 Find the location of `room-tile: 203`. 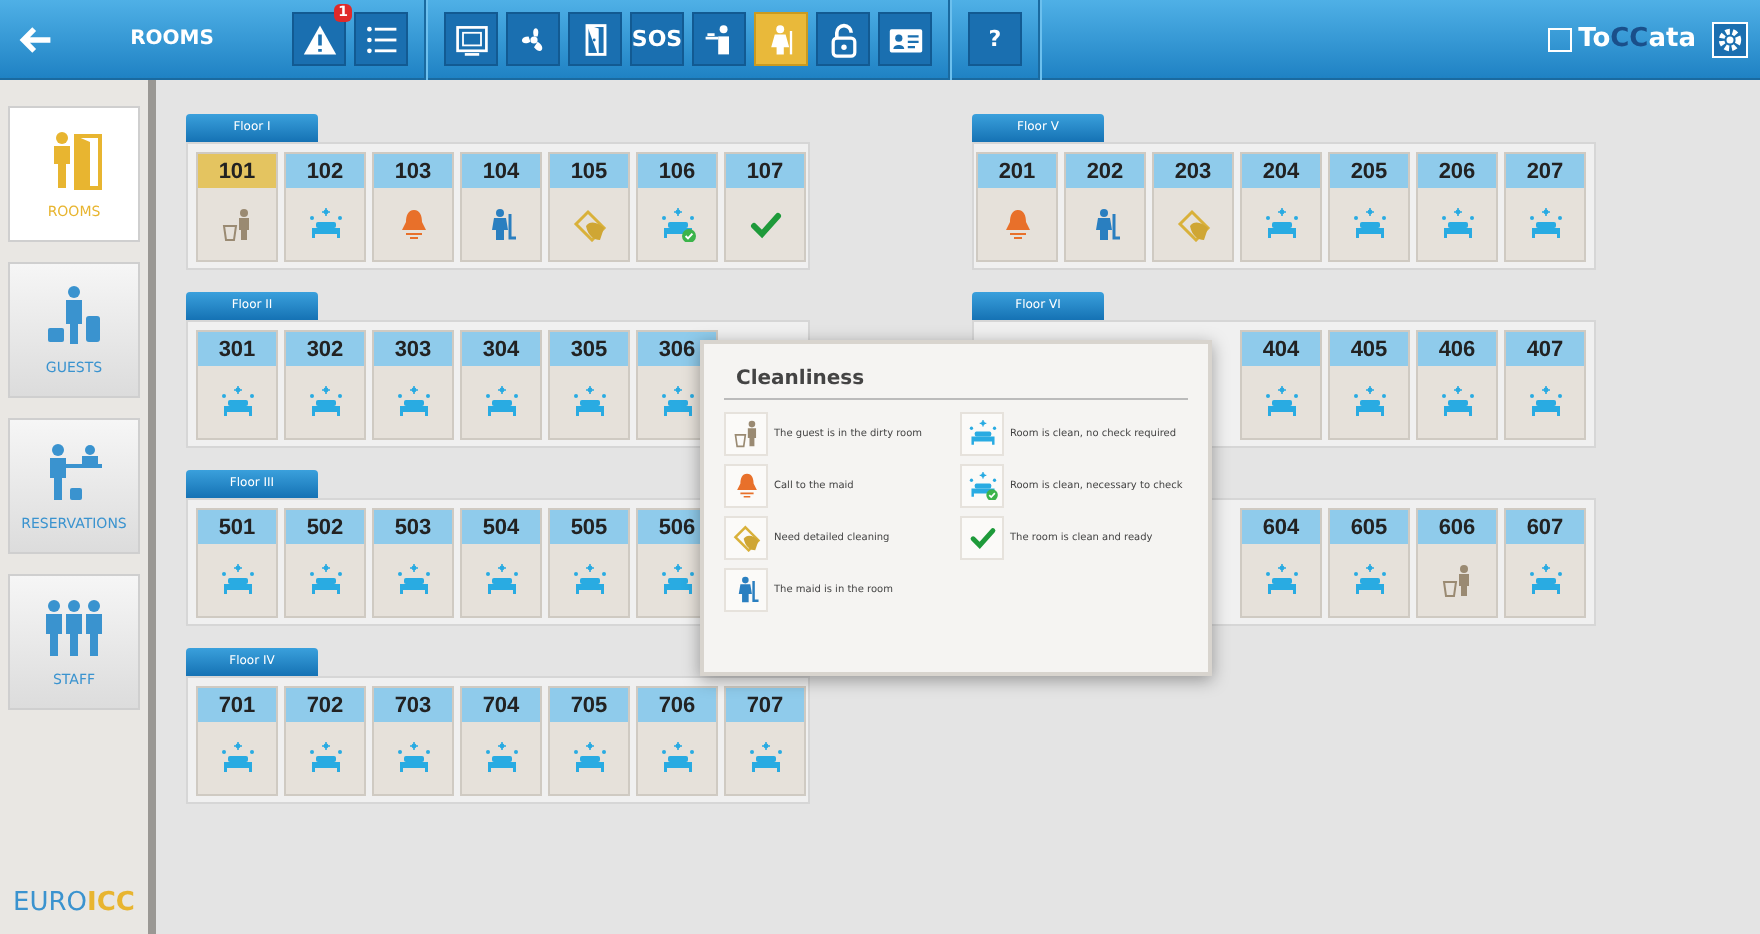

room-tile: 203 is located at coordinates (1193, 207).